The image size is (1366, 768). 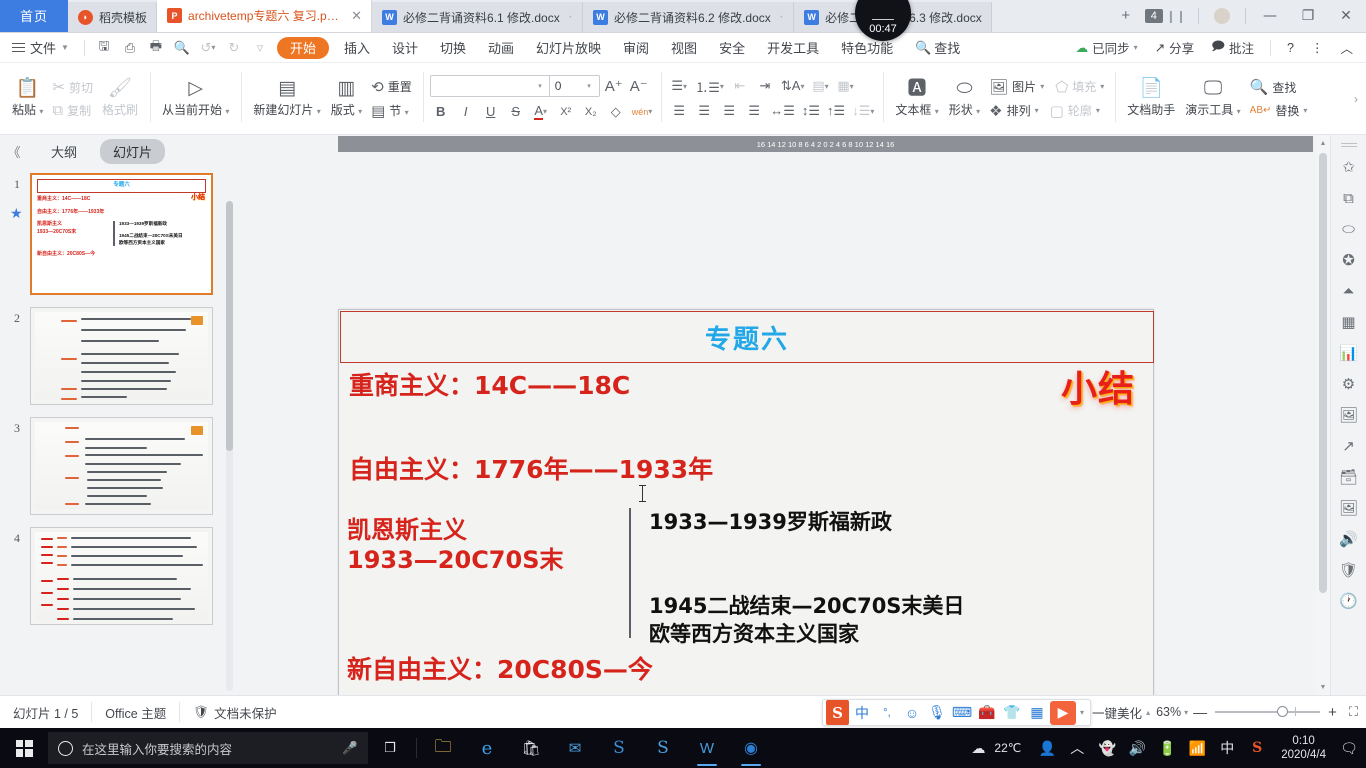 What do you see at coordinates (391, 87) in the screenshot?
I see `reset-button: ⟲ 重置` at bounding box center [391, 87].